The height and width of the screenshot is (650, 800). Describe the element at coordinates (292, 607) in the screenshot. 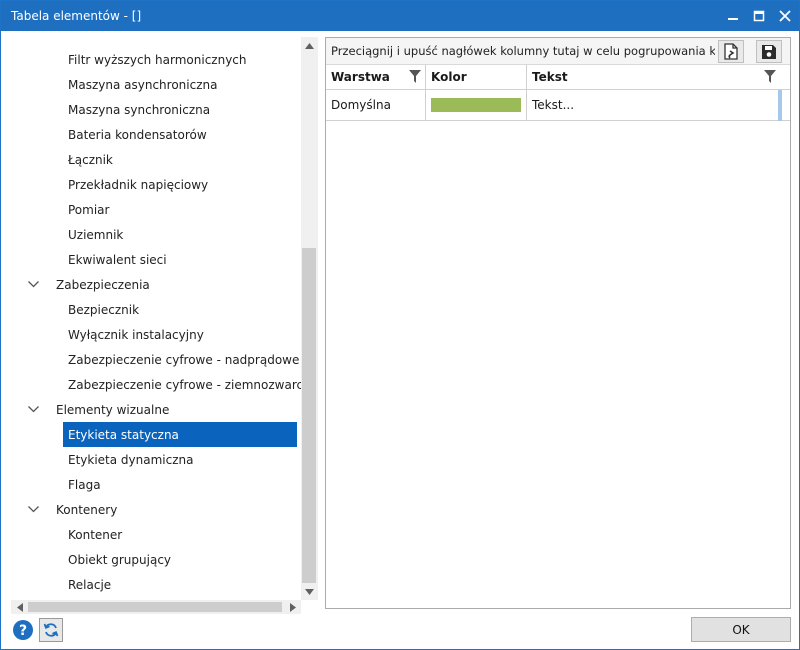

I see `scroll-right-arrow-icon` at that location.